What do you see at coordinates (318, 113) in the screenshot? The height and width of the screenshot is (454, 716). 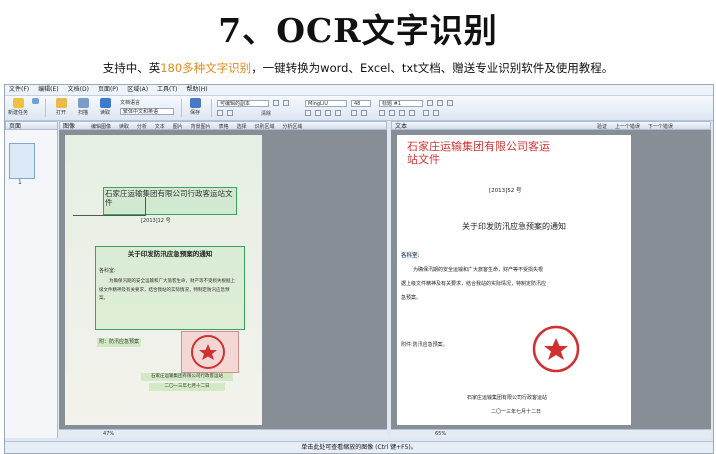 I see `italic-icon` at bounding box center [318, 113].